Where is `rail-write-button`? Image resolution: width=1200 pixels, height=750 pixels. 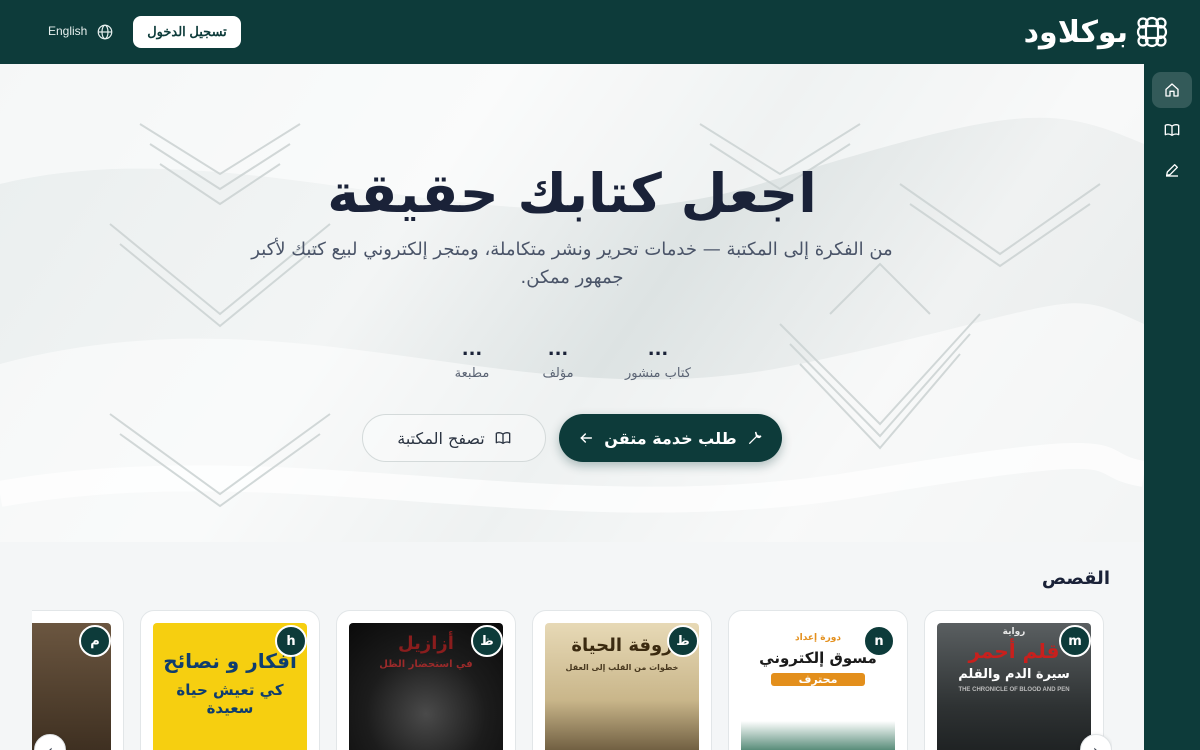
rail-write-button is located at coordinates (1172, 170).